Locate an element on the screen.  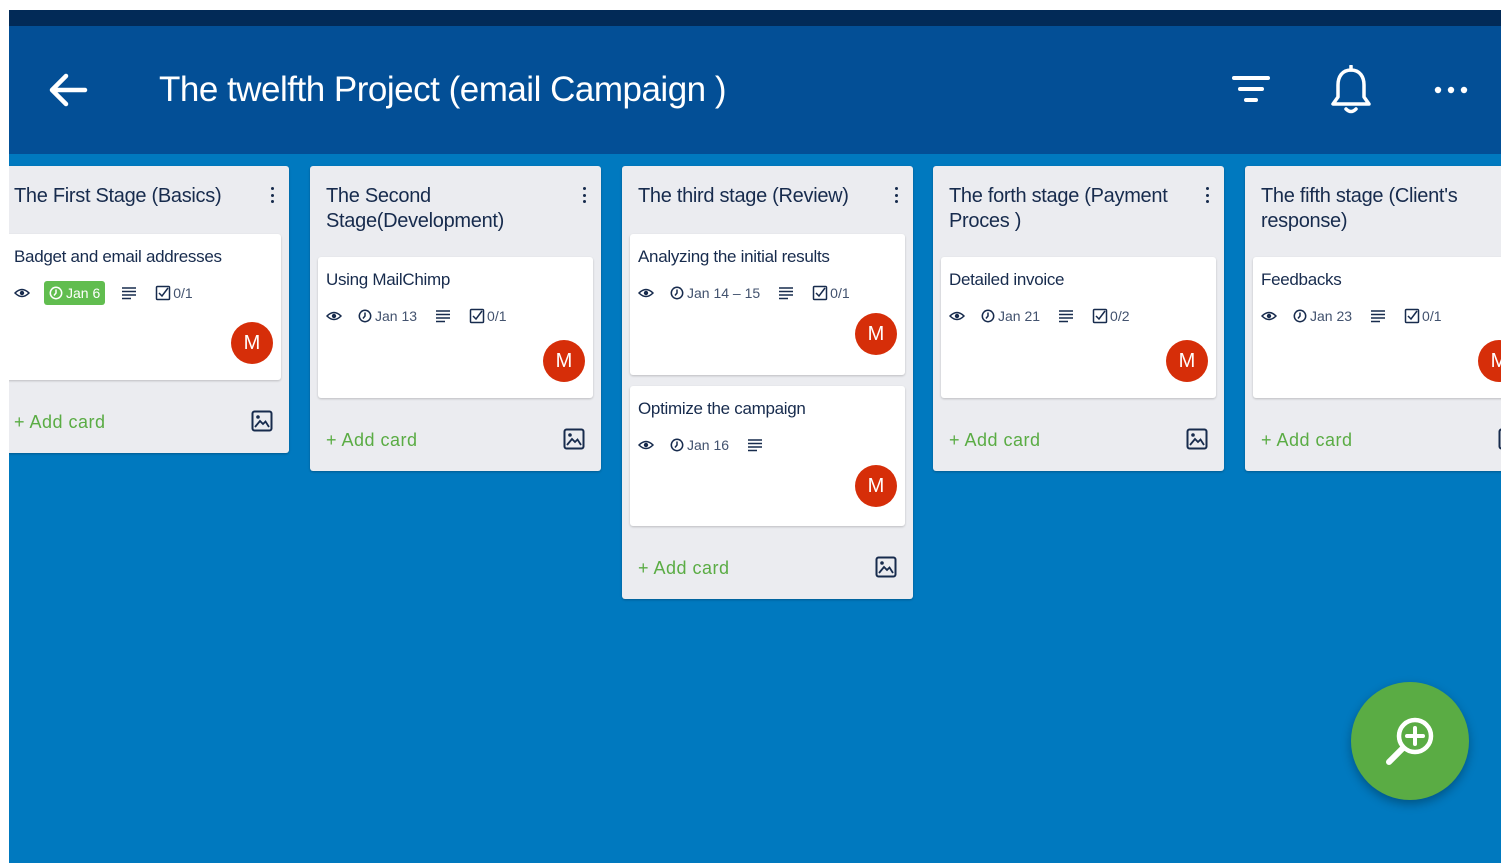
checklist-count: 0/2 is located at coordinates (1120, 316).